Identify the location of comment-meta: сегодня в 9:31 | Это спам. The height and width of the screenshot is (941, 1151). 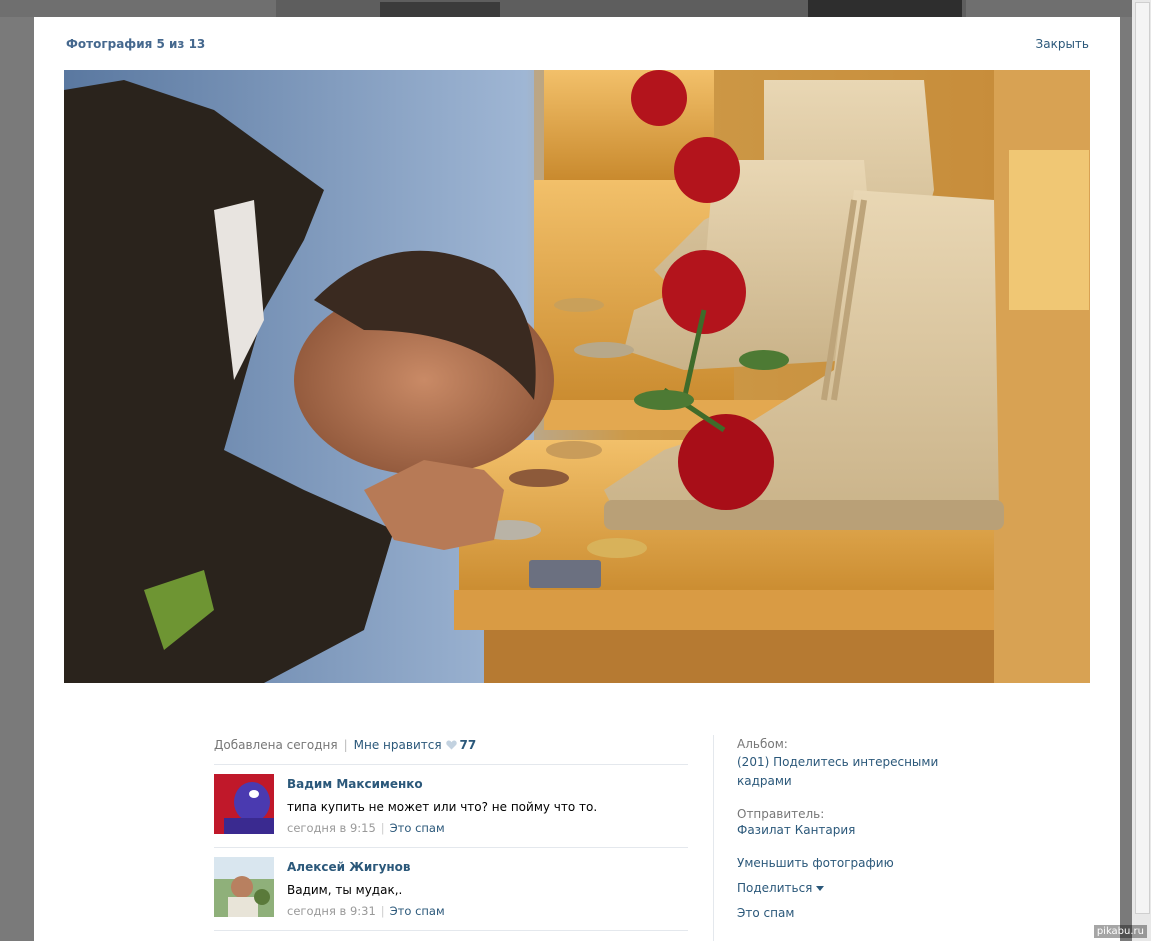
(366, 911).